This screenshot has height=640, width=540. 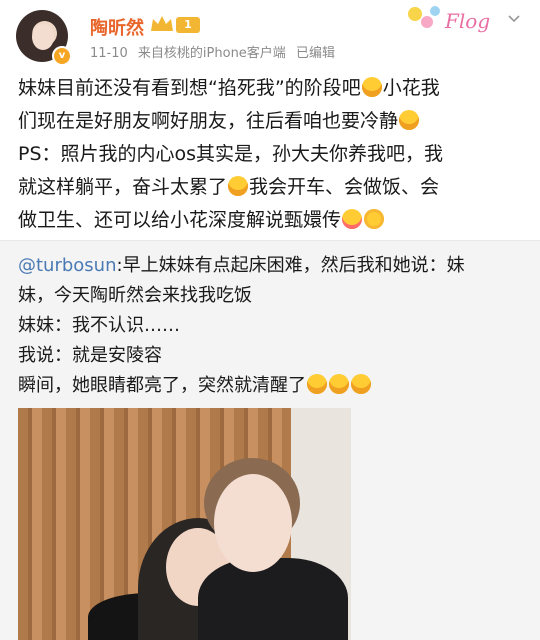 I want to click on post-text-segment: 就这样躺平，奋斗太累了, so click(x=123, y=187).